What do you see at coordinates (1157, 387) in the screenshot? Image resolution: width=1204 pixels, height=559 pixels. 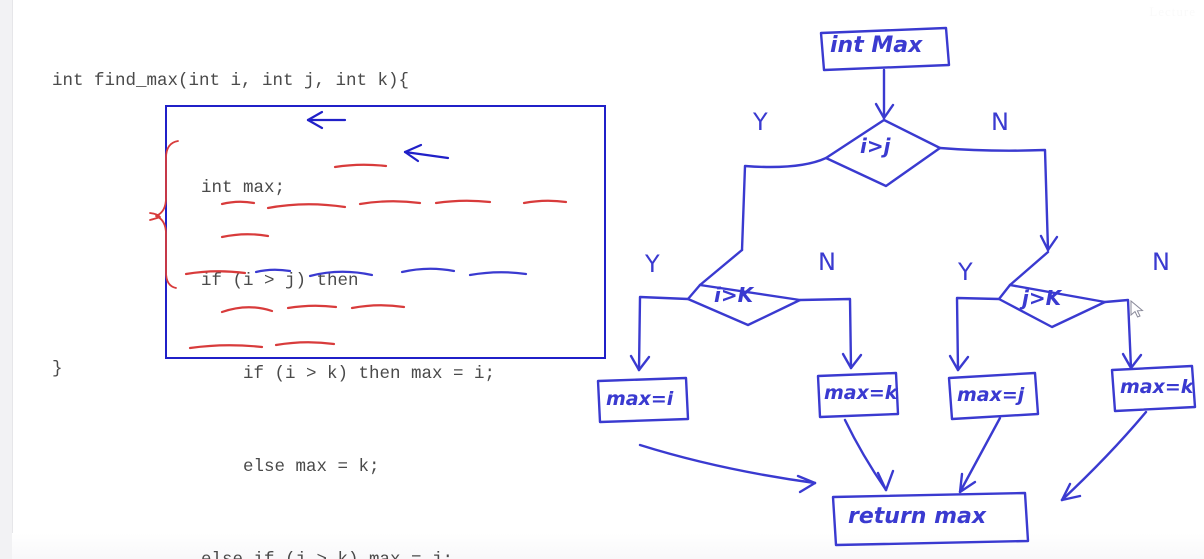 I see `node-max-k2-label: max=k` at bounding box center [1157, 387].